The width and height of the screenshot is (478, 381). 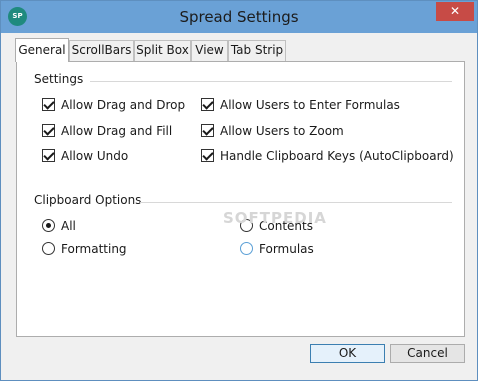 I want to click on tab-scrollbars: ScrollBars, so click(x=101, y=51).